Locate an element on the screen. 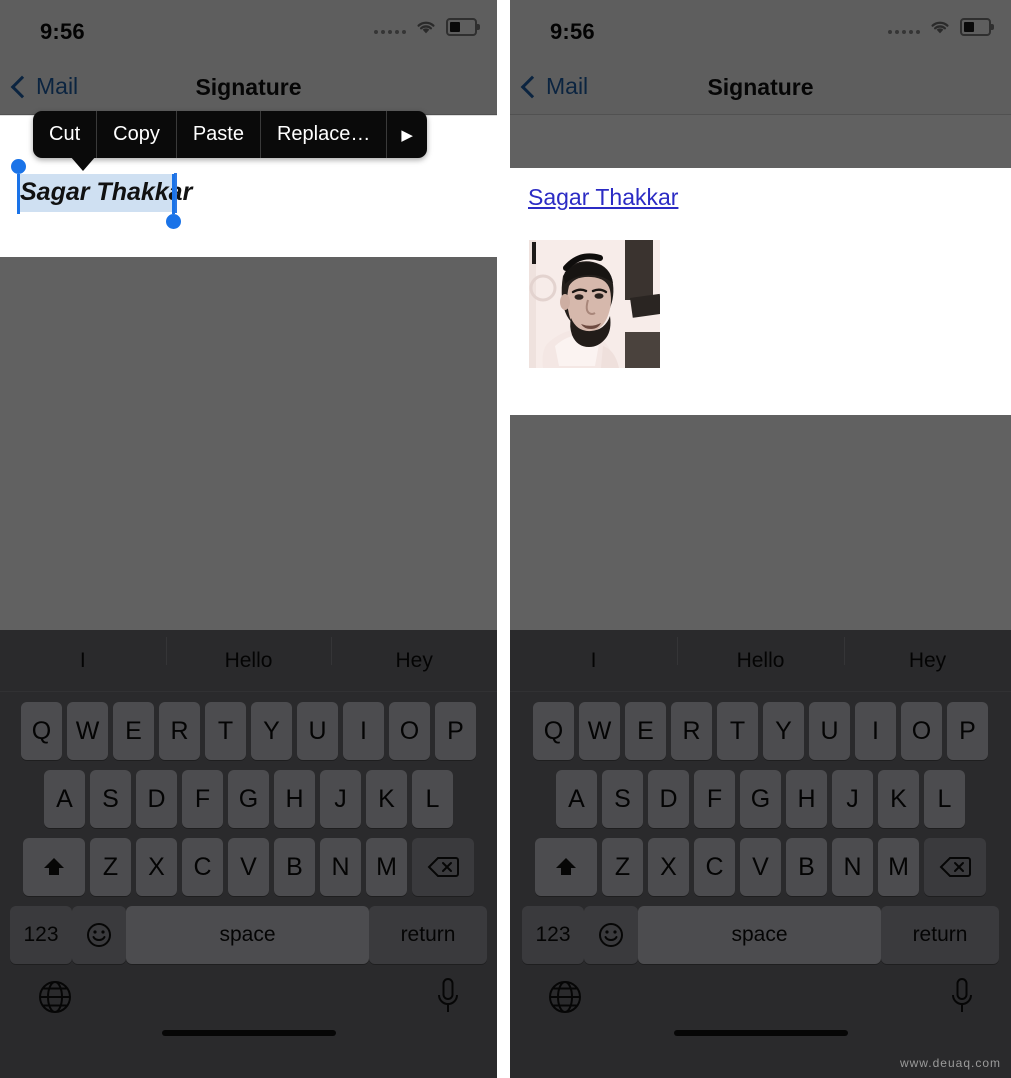 The height and width of the screenshot is (1078, 1011). more-options-arrow-icon: ▶ is located at coordinates (407, 134).